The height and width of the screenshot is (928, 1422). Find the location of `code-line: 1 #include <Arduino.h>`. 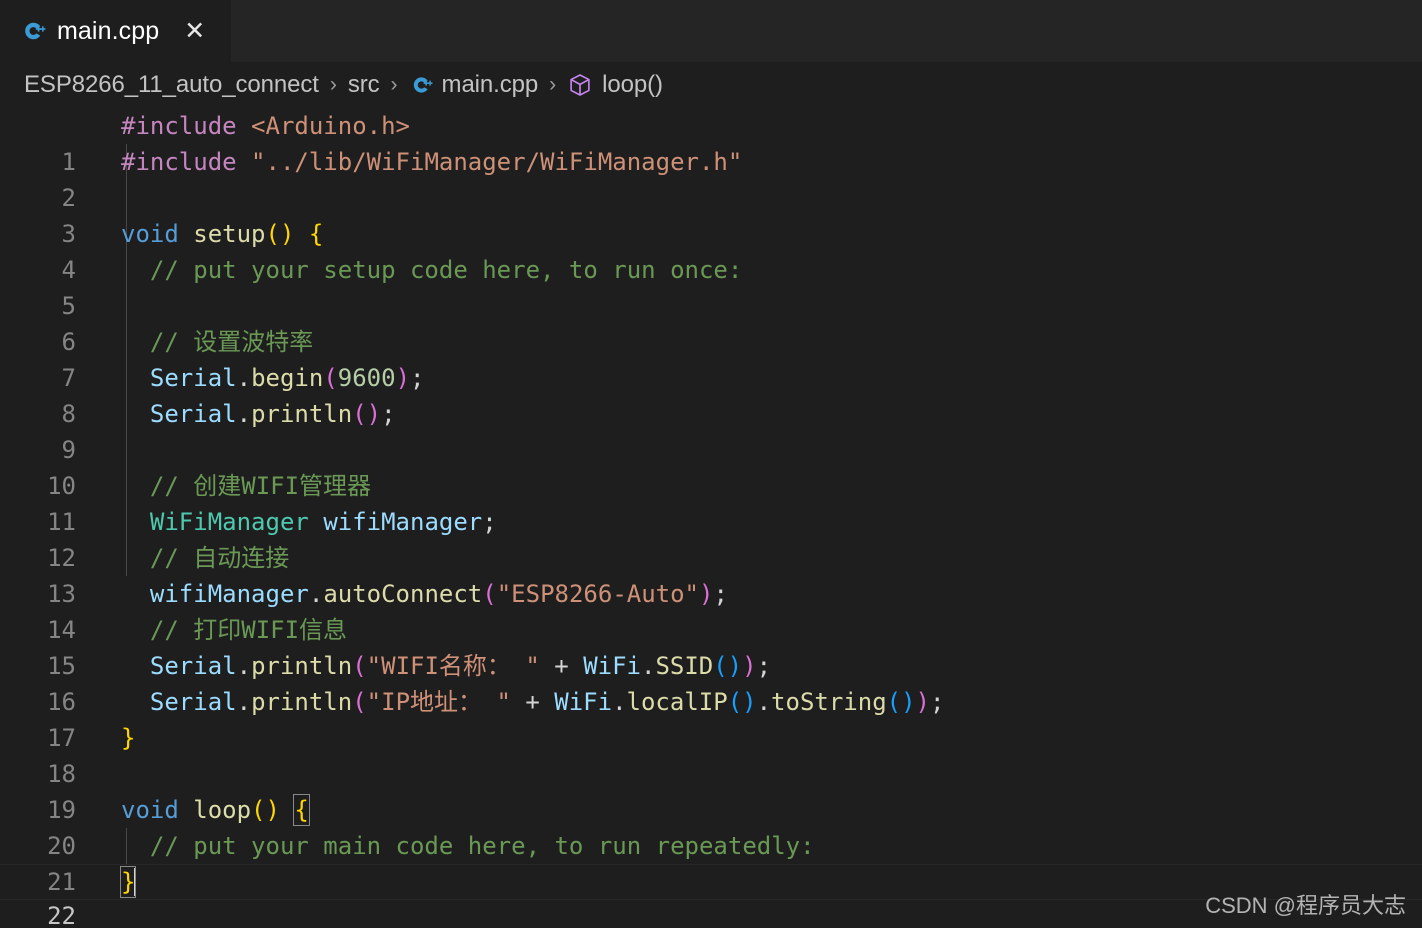

code-line: 1 #include <Arduino.h> is located at coordinates (711, 142).